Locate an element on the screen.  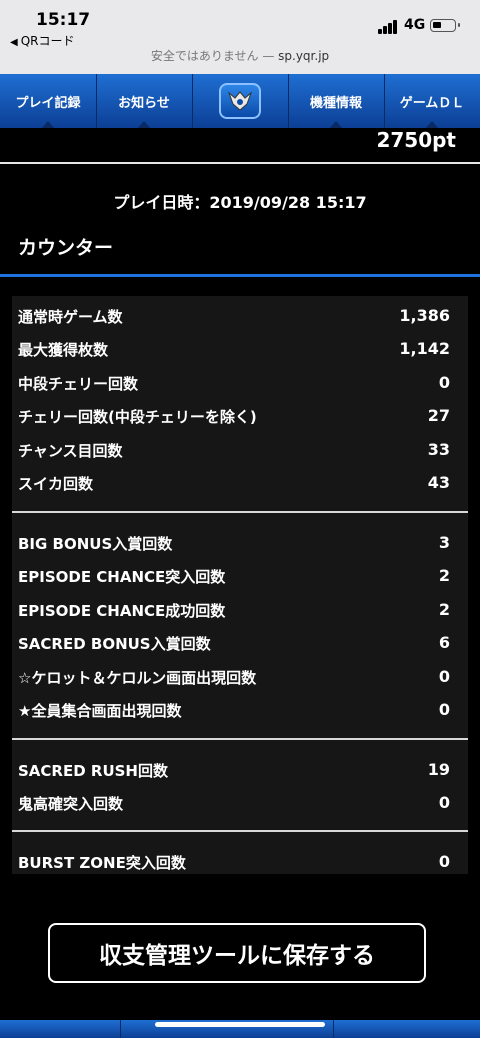
counter-value: 27 is located at coordinates (438, 415).